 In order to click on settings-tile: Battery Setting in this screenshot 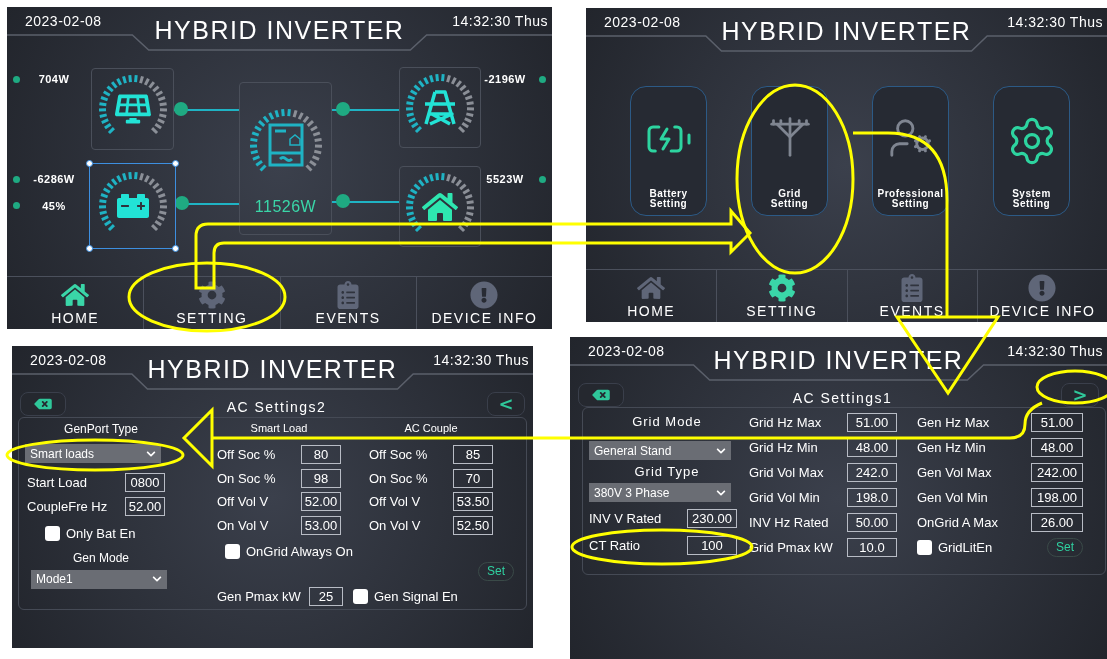, I will do `click(668, 151)`.